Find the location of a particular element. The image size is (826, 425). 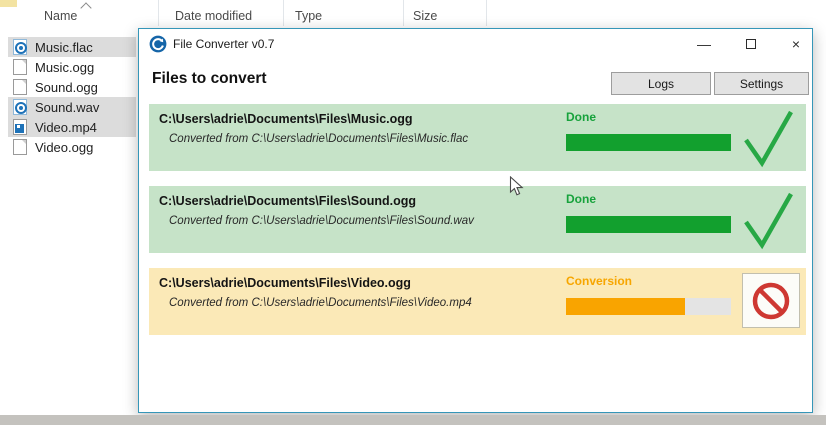

file-row: Video.mp4 is located at coordinates (72, 127).